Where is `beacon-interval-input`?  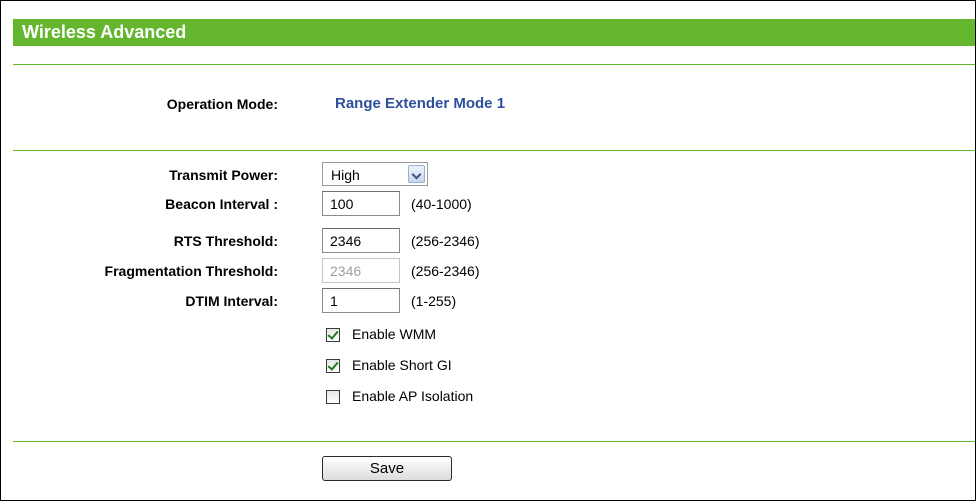 beacon-interval-input is located at coordinates (361, 203).